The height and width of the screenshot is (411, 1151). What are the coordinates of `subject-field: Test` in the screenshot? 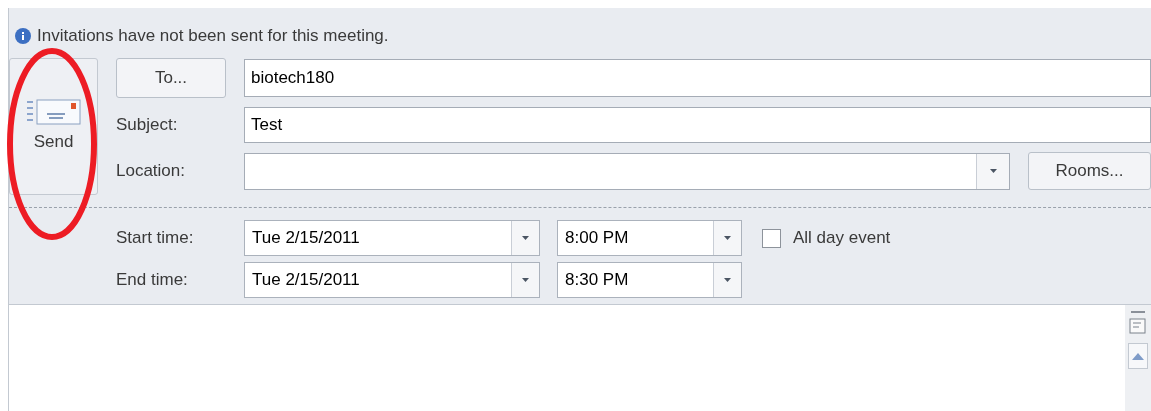 It's located at (697, 125).